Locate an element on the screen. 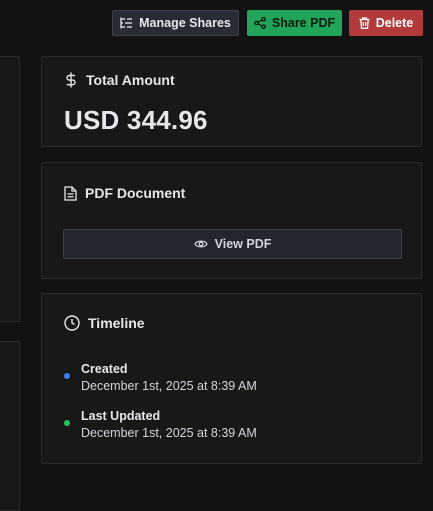 This screenshot has height=511, width=433. manage-shares-label: Manage Shares is located at coordinates (185, 23).